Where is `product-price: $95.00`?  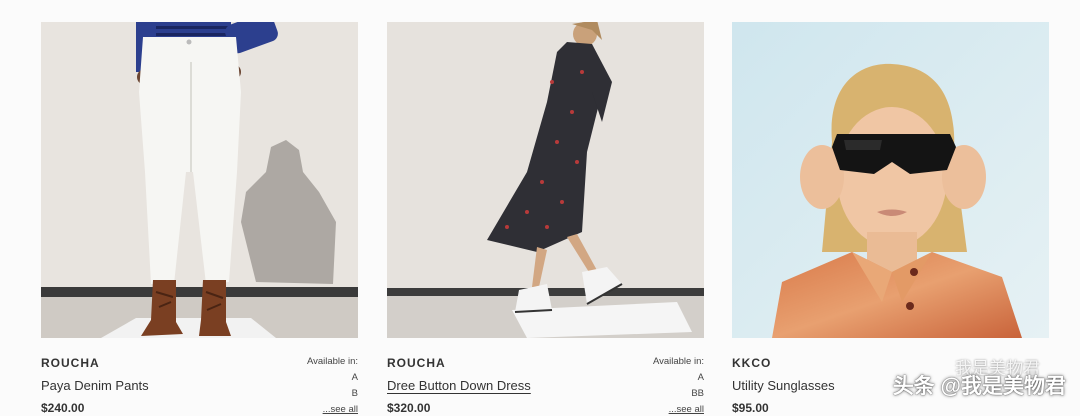 product-price: $95.00 is located at coordinates (750, 408).